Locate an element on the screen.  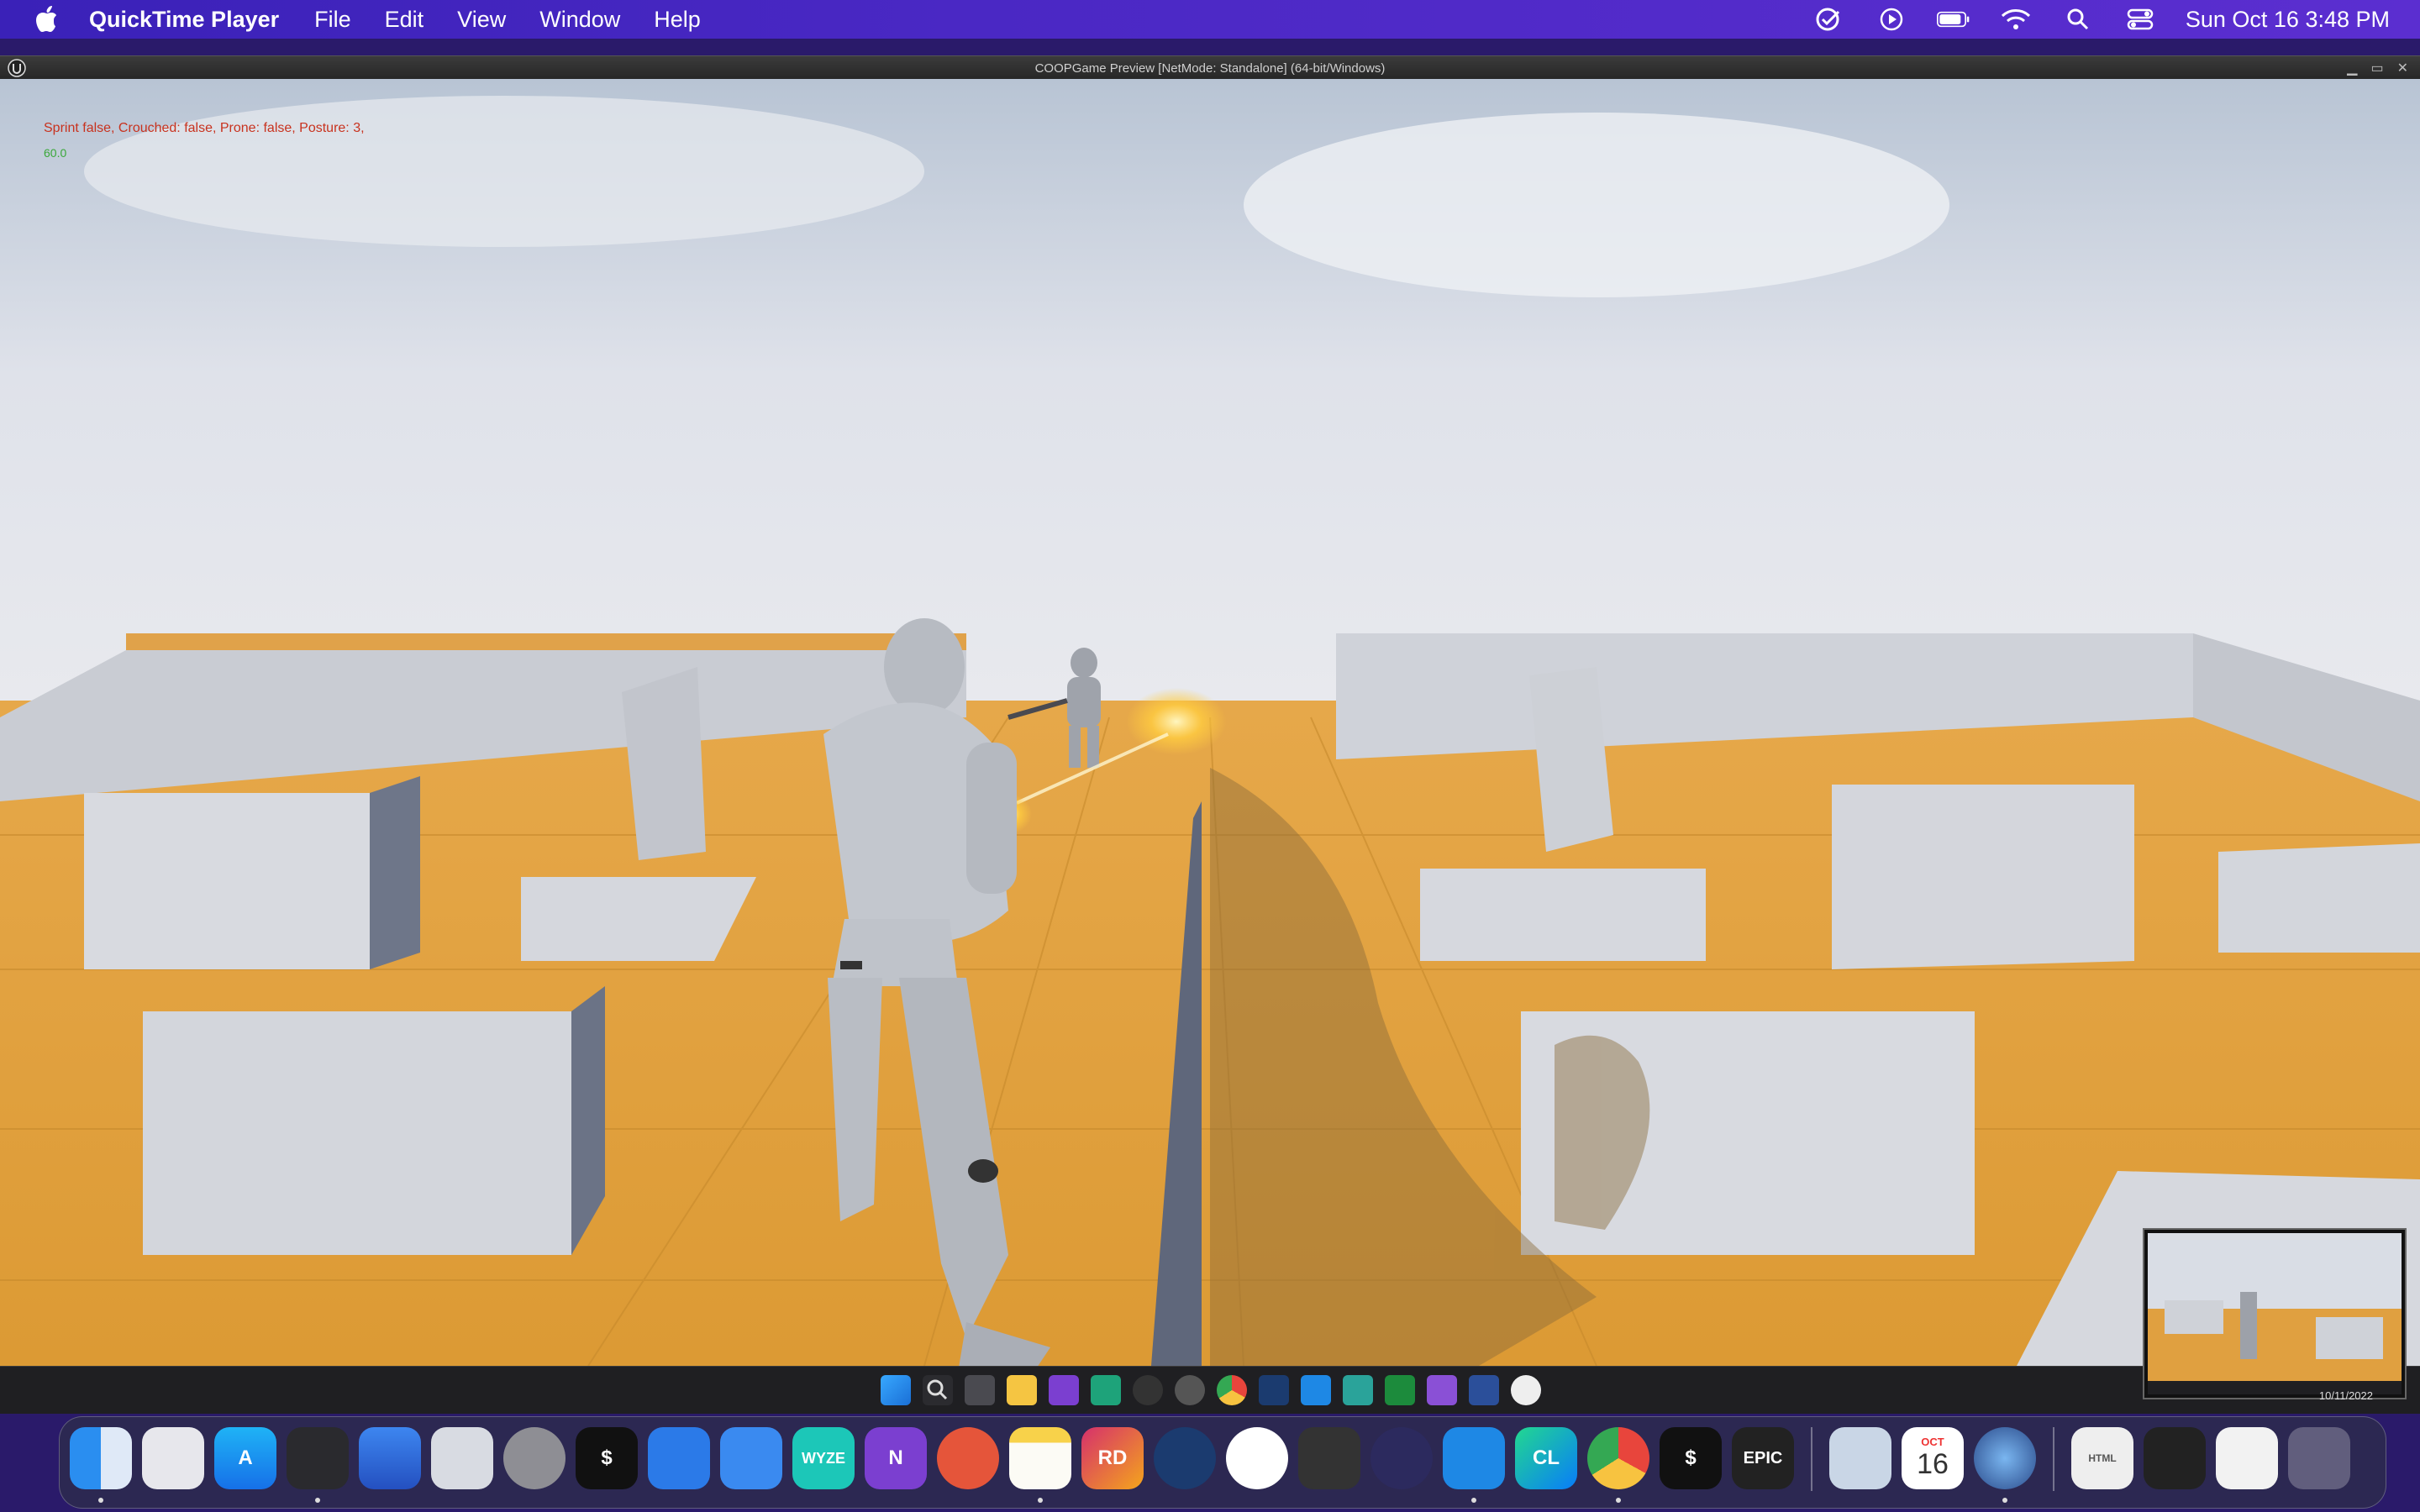
dock-dvd-player is located at coordinates (318, 1465).